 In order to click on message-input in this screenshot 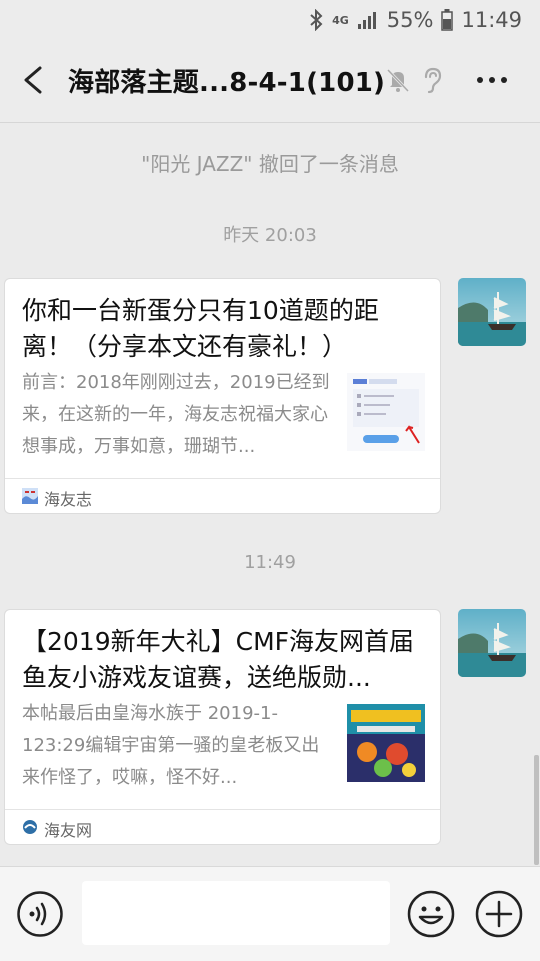, I will do `click(236, 913)`.